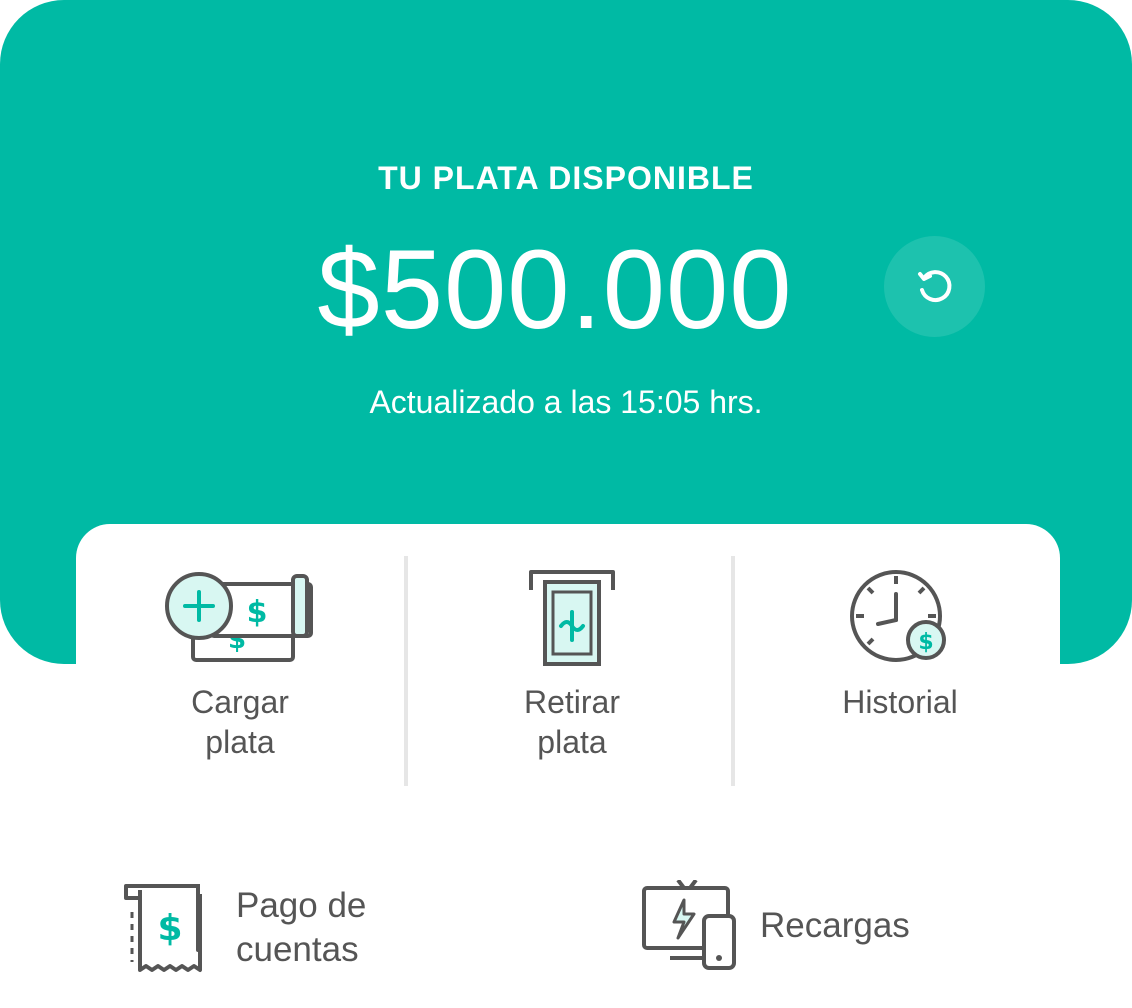 The image size is (1132, 1008). Describe the element at coordinates (571, 722) in the screenshot. I see `withdraw-money-label: Retirar plata` at that location.